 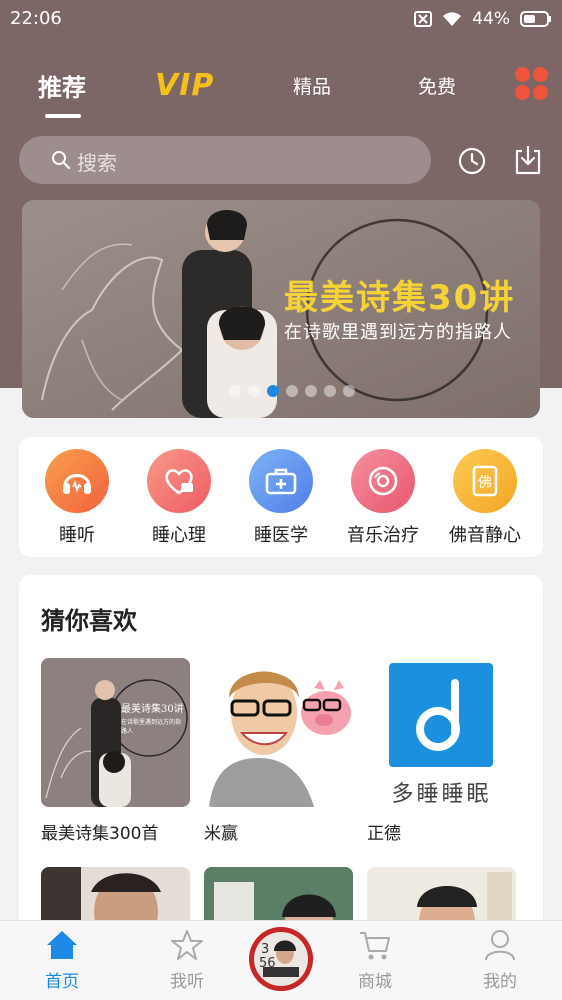 What do you see at coordinates (383, 481) in the screenshot?
I see `disc-icon` at bounding box center [383, 481].